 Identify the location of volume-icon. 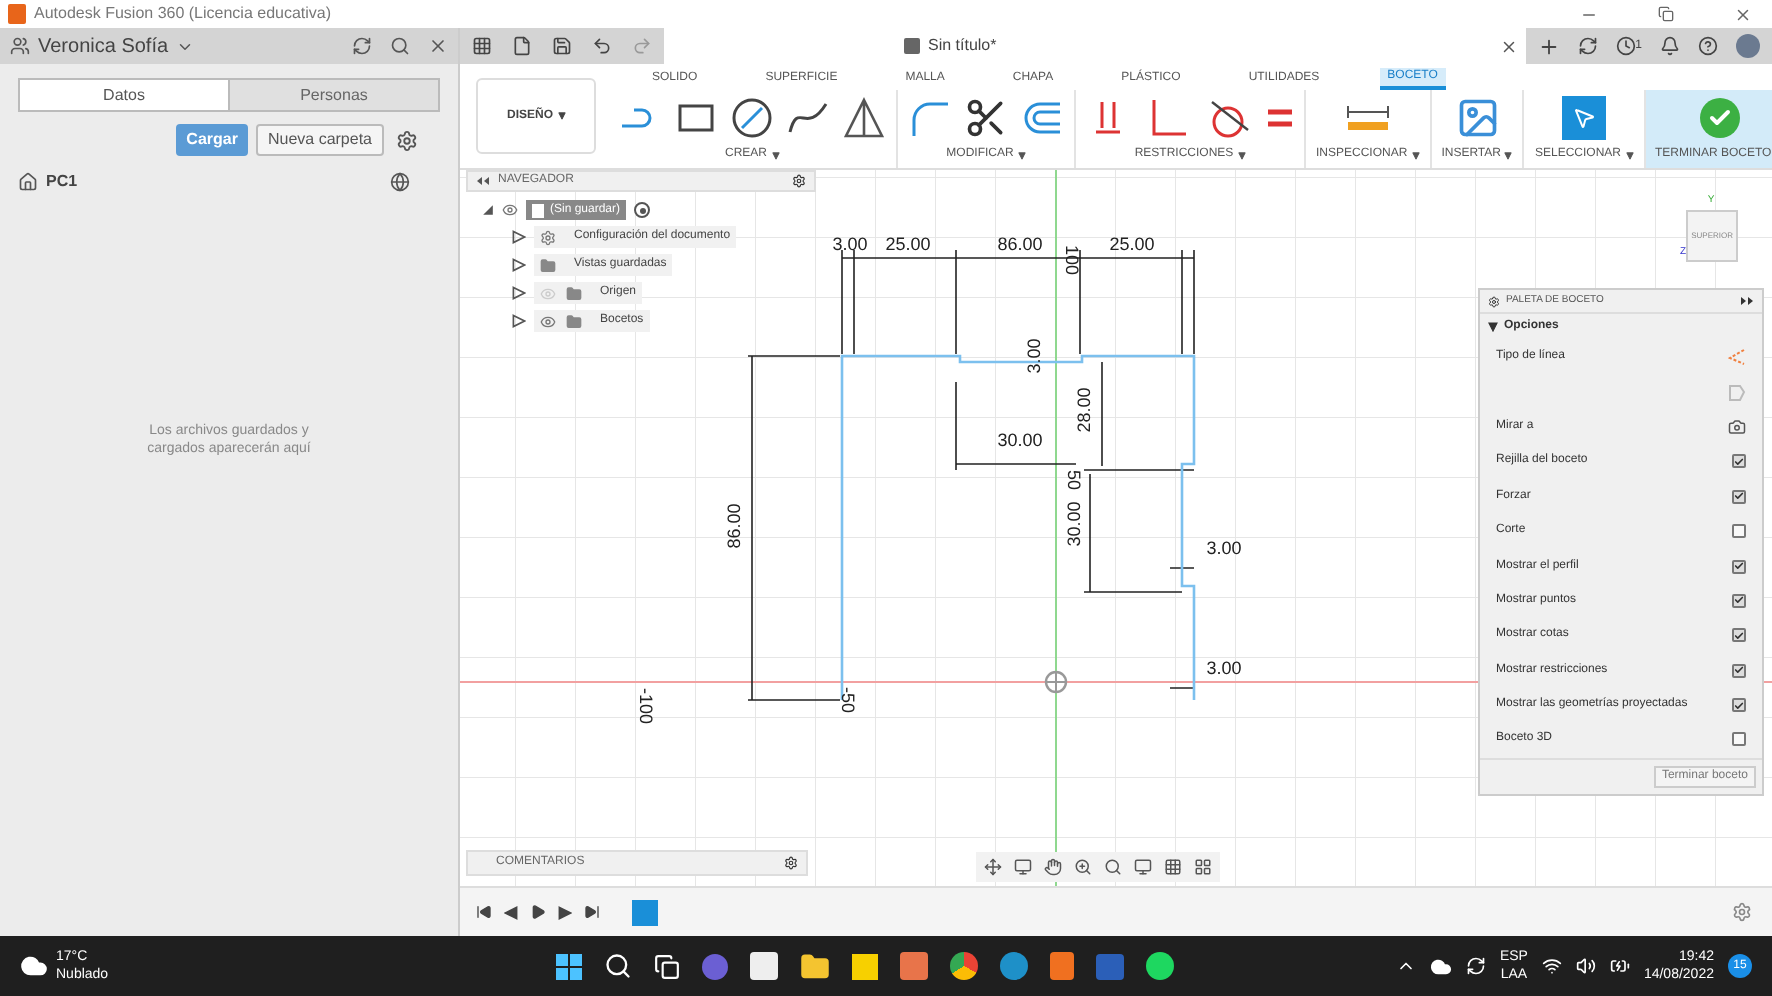
(1585, 966).